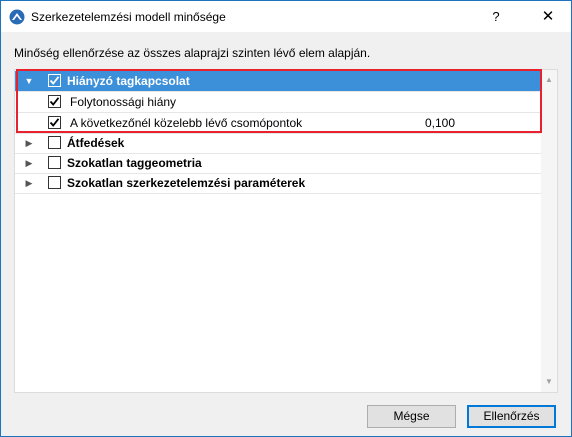  I want to click on app-icon, so click(17, 17).